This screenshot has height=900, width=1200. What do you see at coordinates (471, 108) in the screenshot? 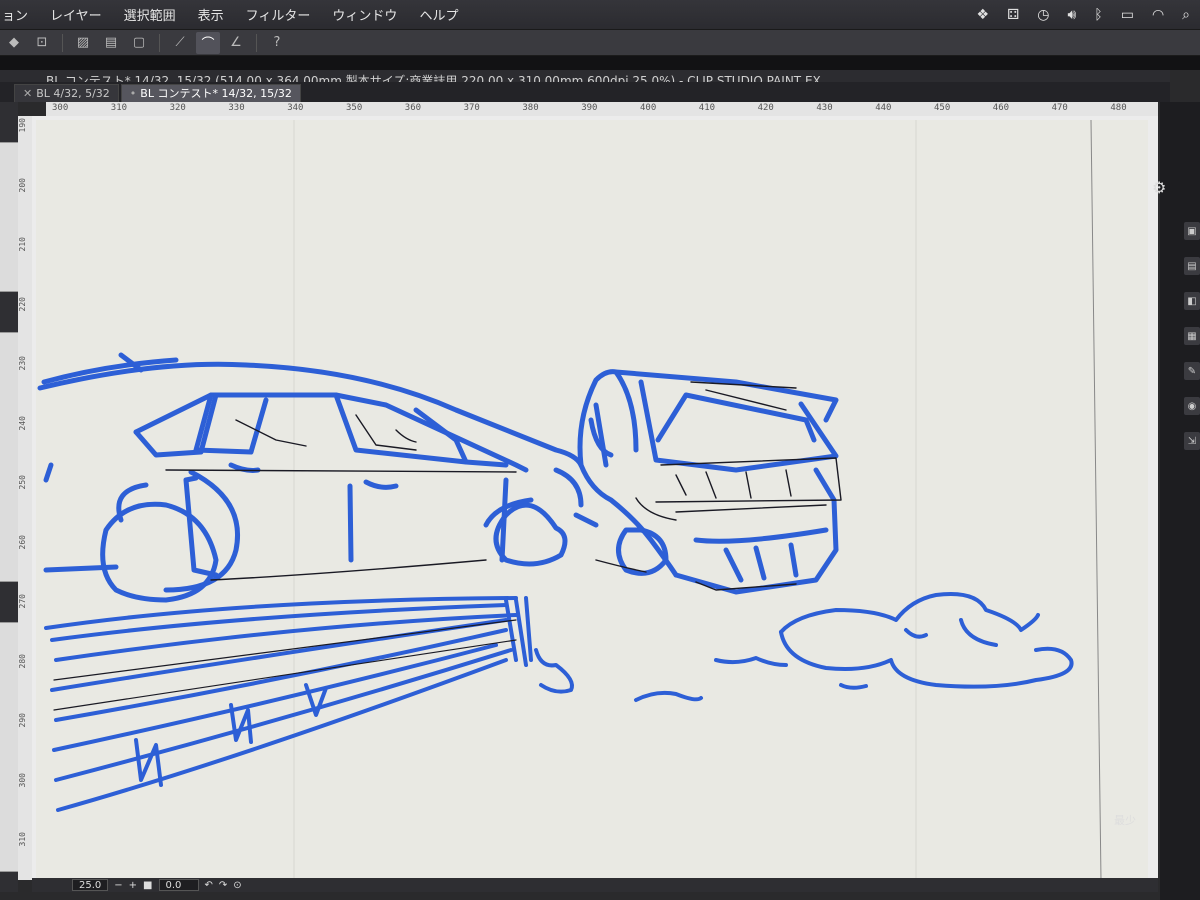
I see `ruler-tick-label: 370` at bounding box center [471, 108].